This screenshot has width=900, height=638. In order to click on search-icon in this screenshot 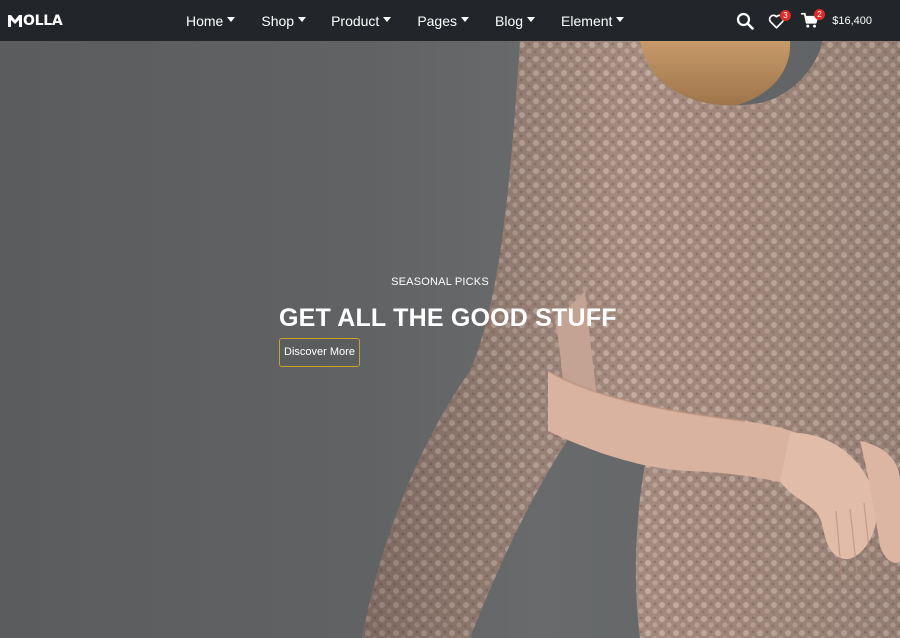, I will do `click(745, 21)`.